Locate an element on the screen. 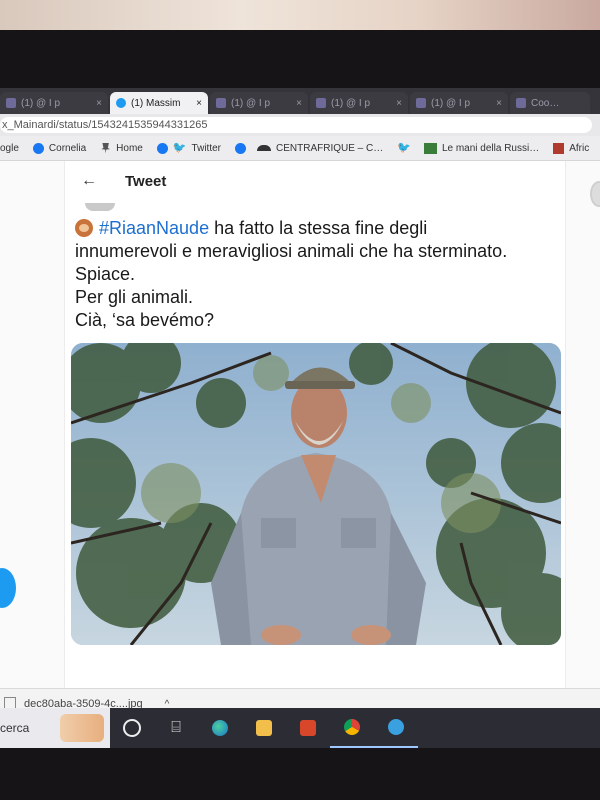  office-button is located at coordinates (308, 728).